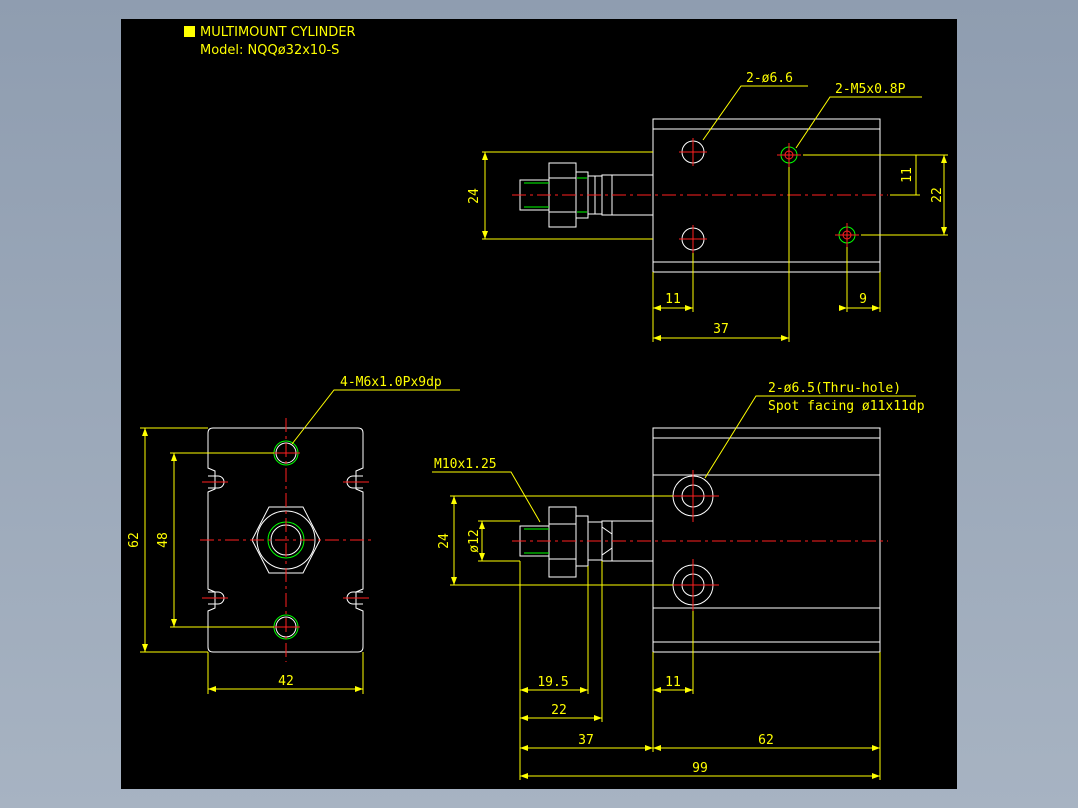 The image size is (1078, 808). I want to click on side-spot-facing-callout: Spot facing ø11x11dp, so click(846, 406).